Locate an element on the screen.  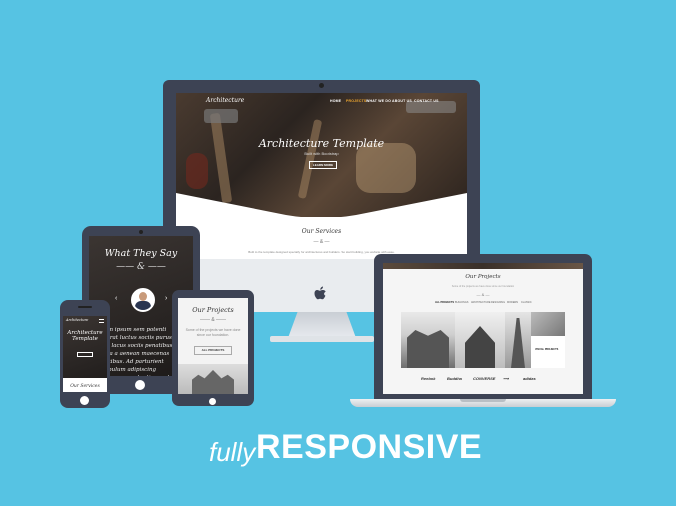
filter-designing: DESIGNING is located at coordinates (498, 302).